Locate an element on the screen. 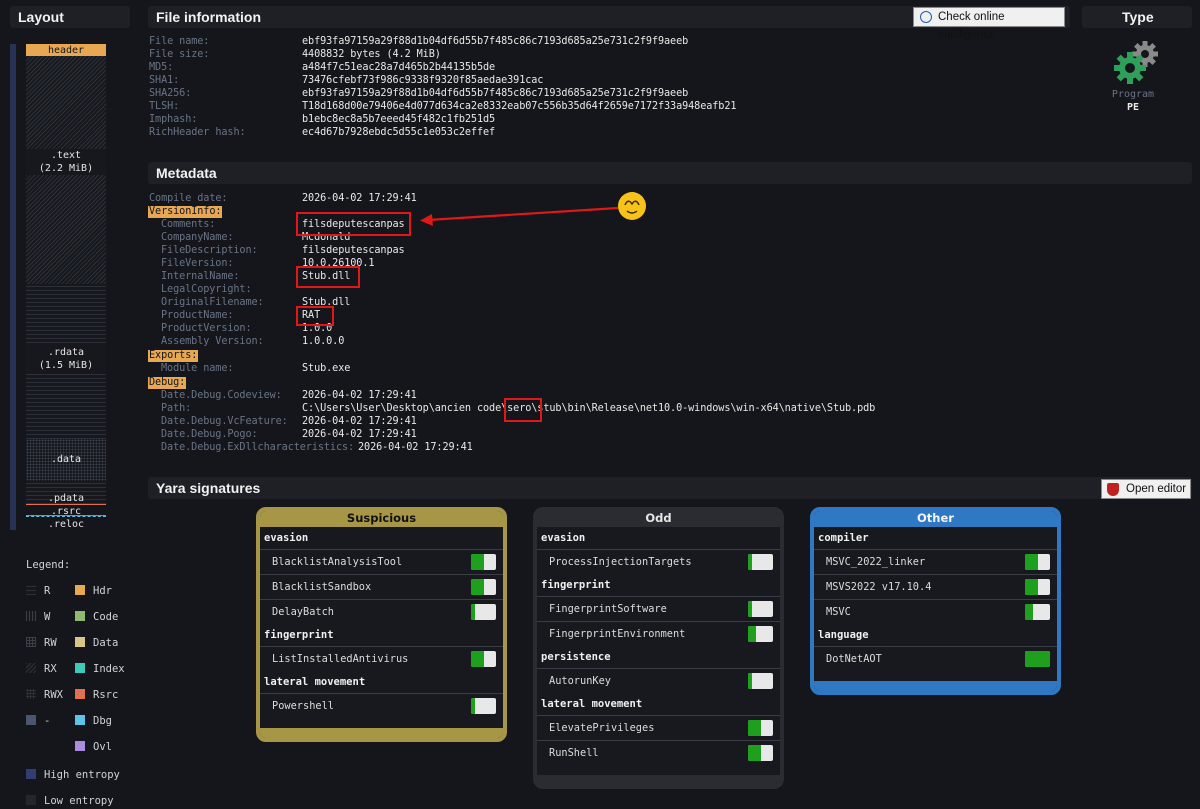 Image resolution: width=1200 pixels, height=809 pixels. legend-ovl: Ovl is located at coordinates (93, 747).